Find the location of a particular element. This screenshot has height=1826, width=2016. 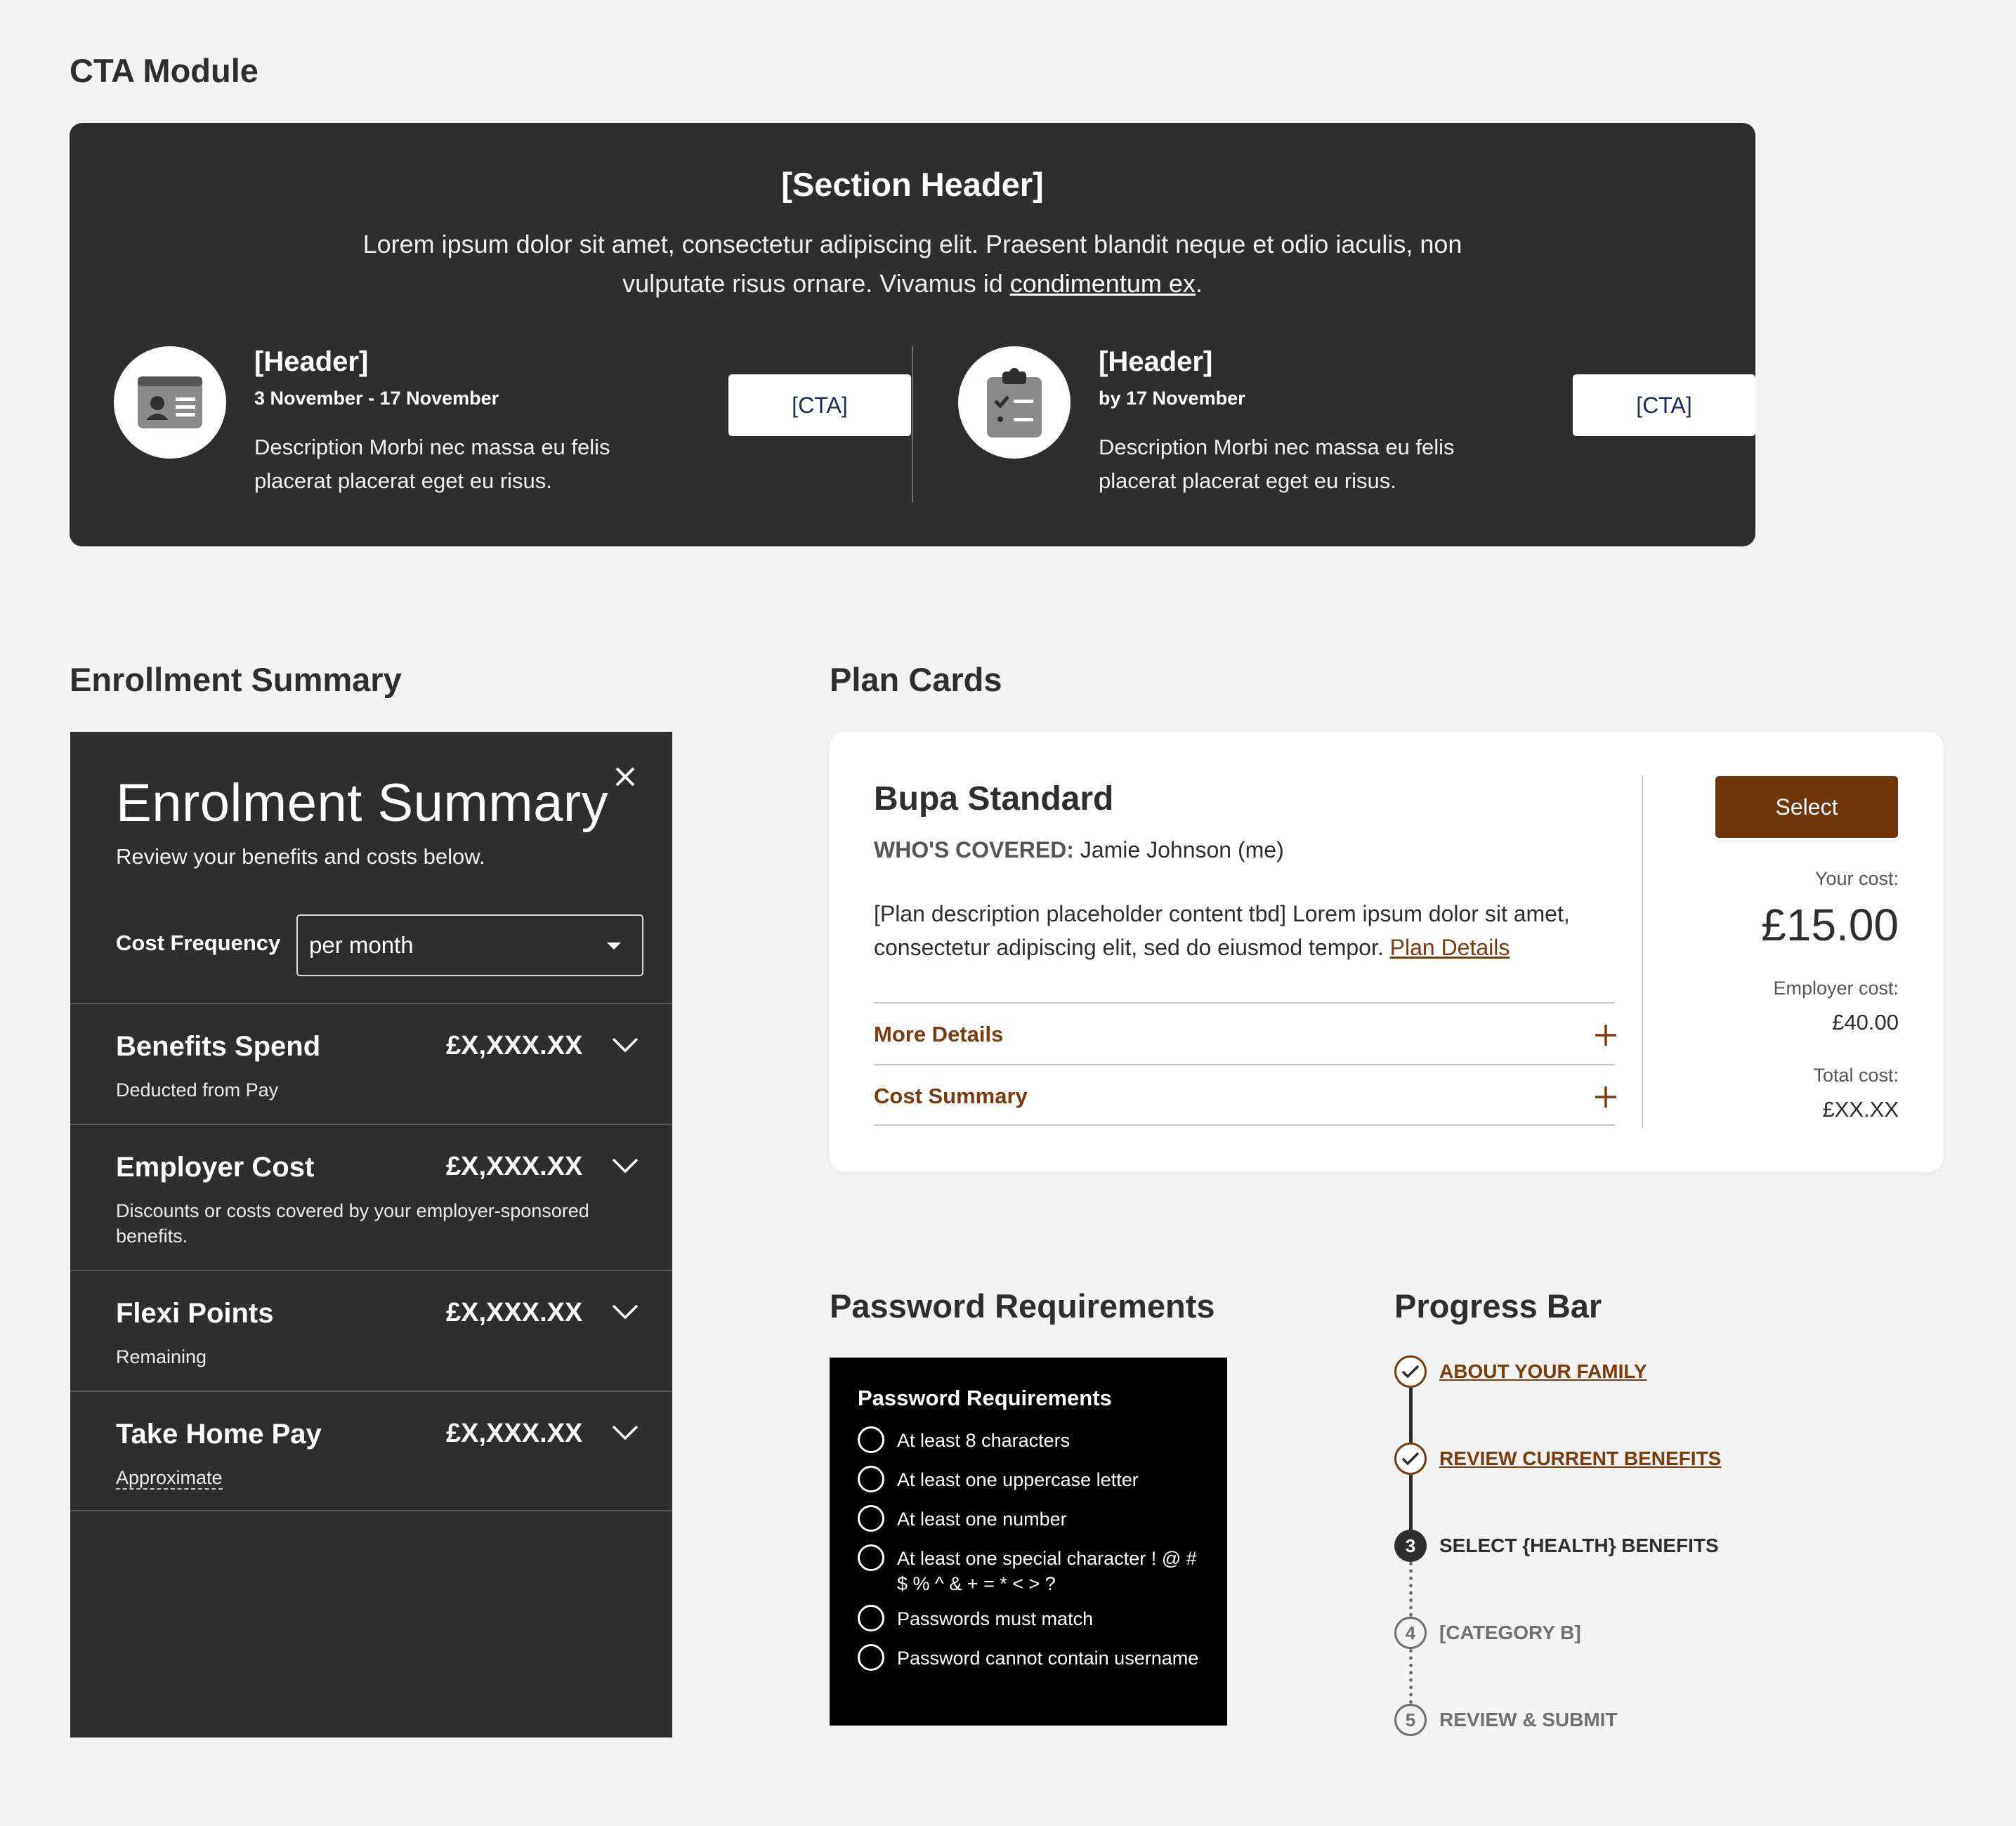

id-card-icon is located at coordinates (170, 402).